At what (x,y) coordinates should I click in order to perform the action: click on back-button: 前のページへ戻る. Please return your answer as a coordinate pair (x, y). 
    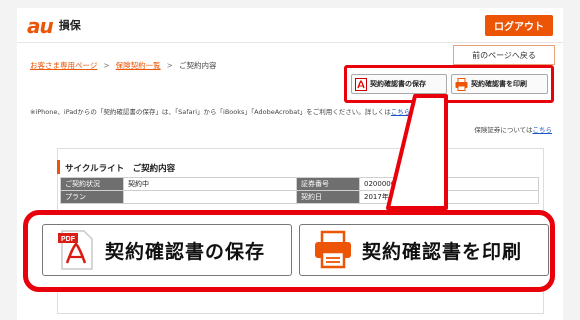
    Looking at the image, I should click on (504, 55).